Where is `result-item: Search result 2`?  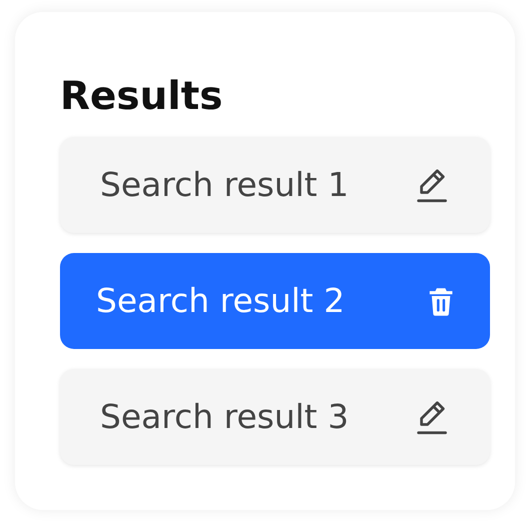 result-item: Search result 2 is located at coordinates (275, 300).